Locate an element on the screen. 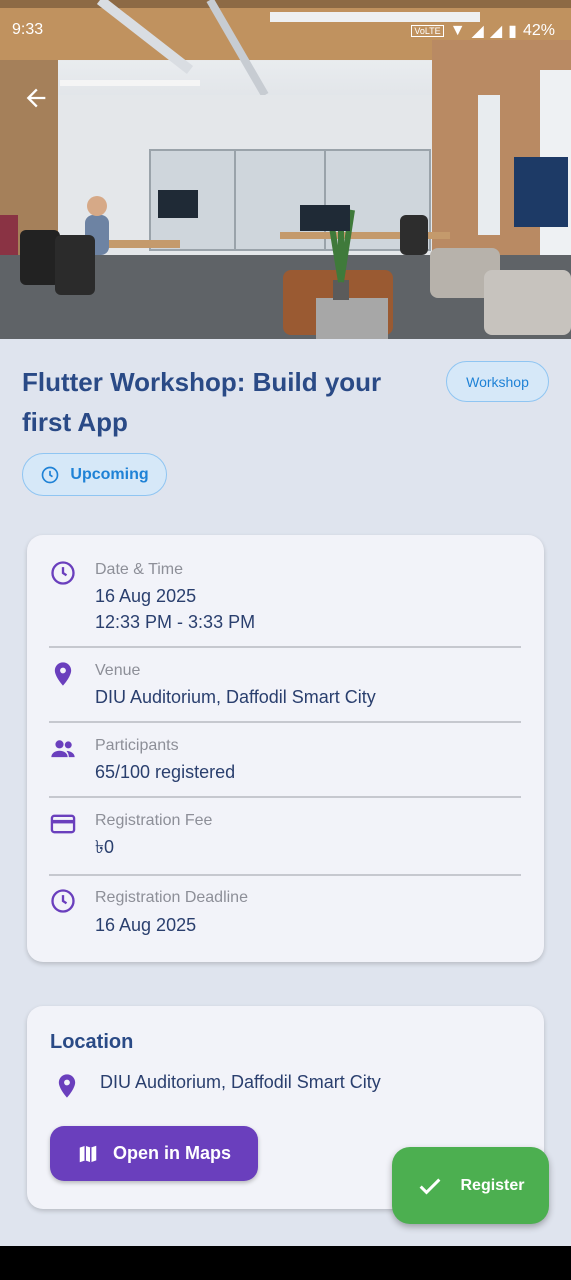  event-title: Flutter Workshop: Build your first App is located at coordinates (202, 402).